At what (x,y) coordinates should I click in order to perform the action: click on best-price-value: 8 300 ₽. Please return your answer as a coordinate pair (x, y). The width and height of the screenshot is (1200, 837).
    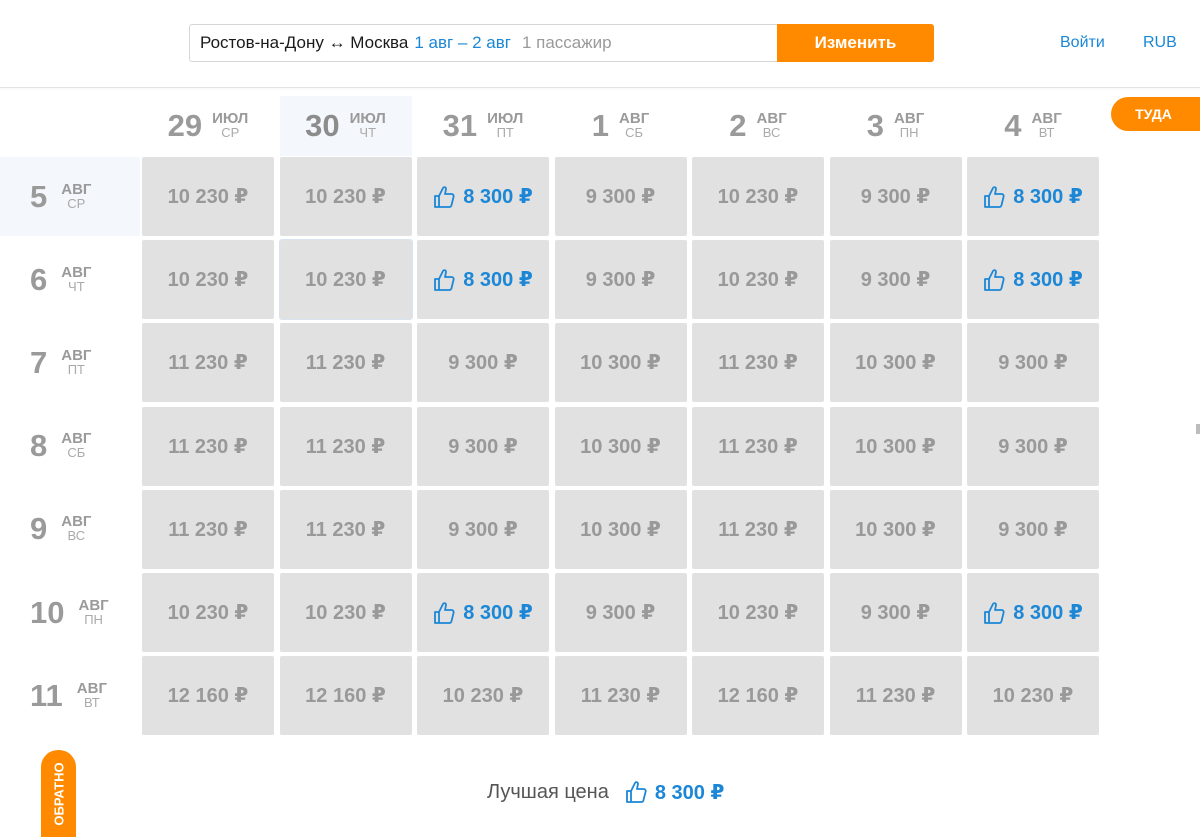
    Looking at the image, I should click on (689, 792).